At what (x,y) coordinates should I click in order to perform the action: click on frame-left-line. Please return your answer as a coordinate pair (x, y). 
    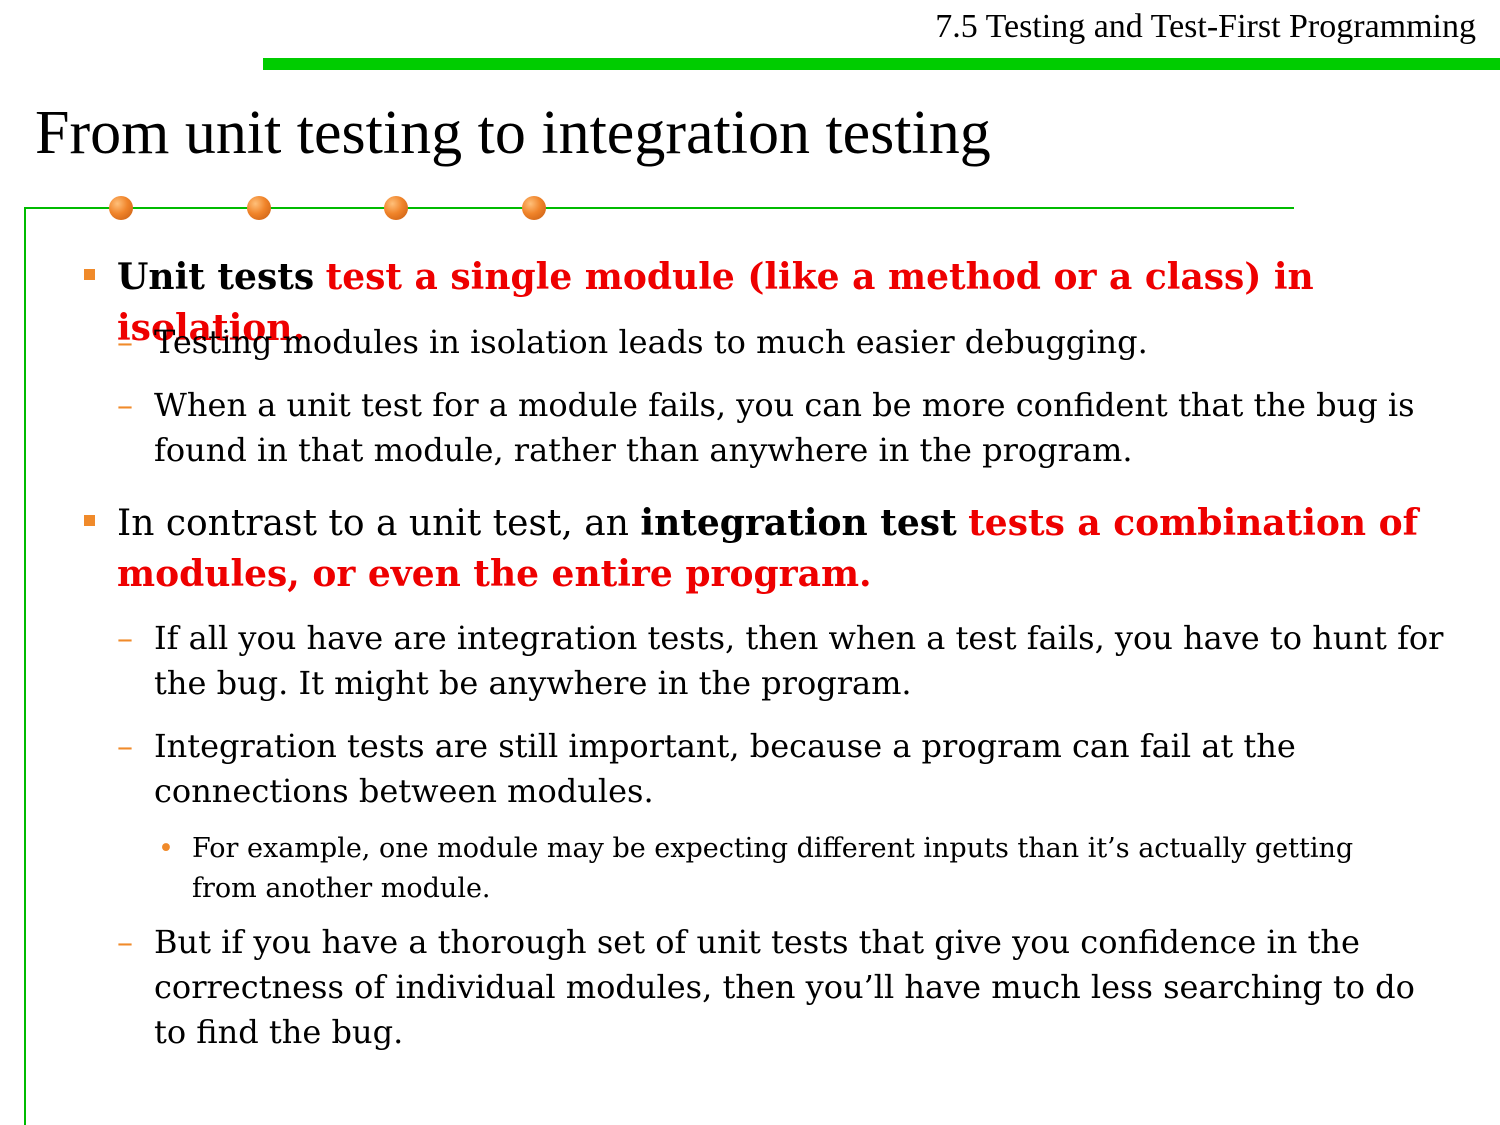
    Looking at the image, I should click on (25, 666).